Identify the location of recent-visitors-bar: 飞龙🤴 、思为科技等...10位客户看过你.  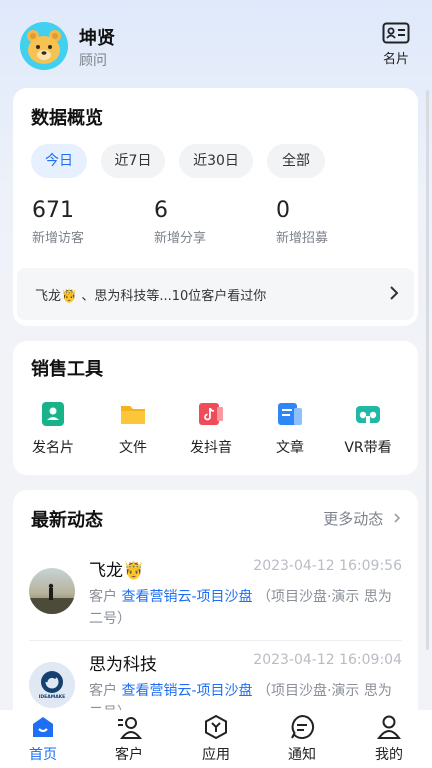
(215, 294).